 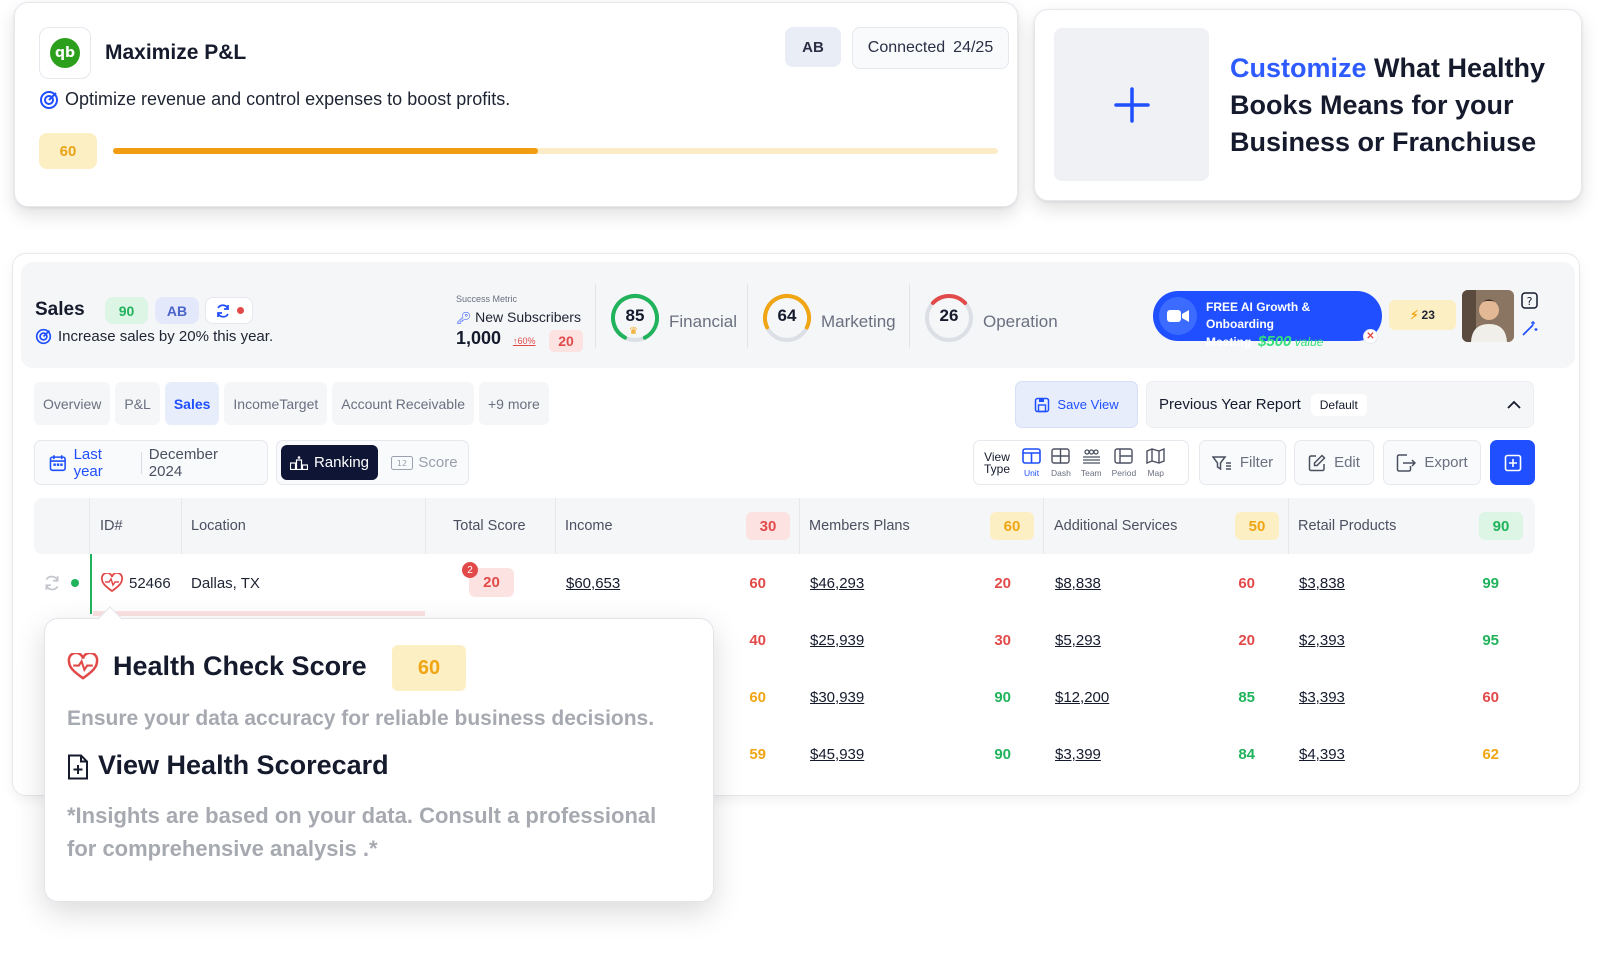 I want to click on retail-amount: $4,393, so click(x=1322, y=754).